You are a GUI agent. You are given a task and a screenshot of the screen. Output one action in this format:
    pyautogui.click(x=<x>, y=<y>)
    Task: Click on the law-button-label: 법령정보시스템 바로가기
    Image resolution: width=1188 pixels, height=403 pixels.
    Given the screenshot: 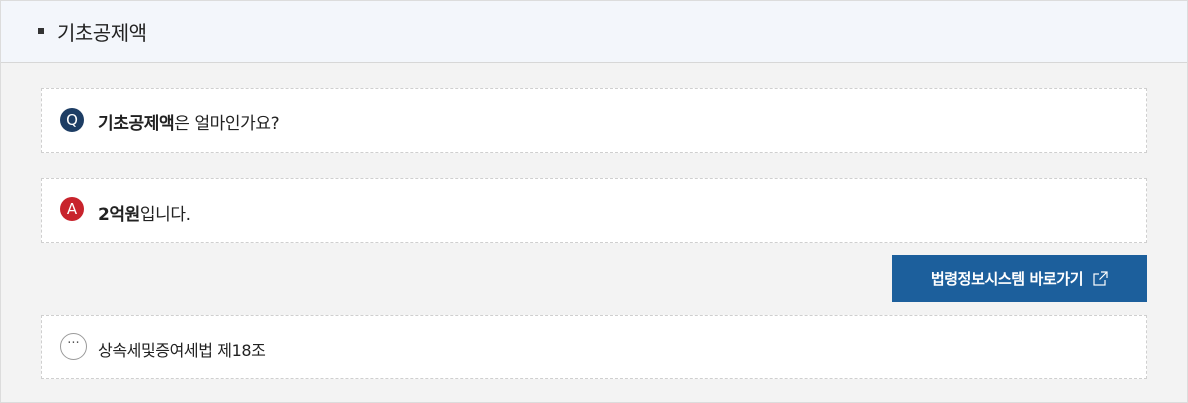 What is the action you would take?
    pyautogui.click(x=1007, y=279)
    